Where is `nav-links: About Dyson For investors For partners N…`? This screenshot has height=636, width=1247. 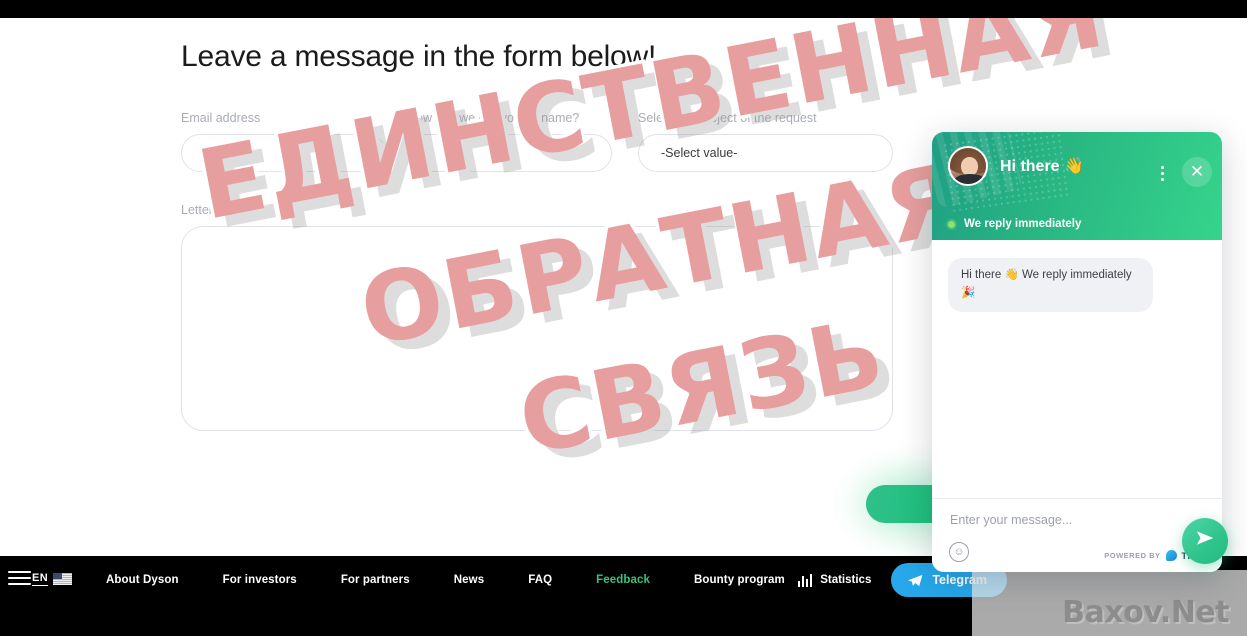 nav-links: About Dyson For investors For partners N… is located at coordinates (445, 580).